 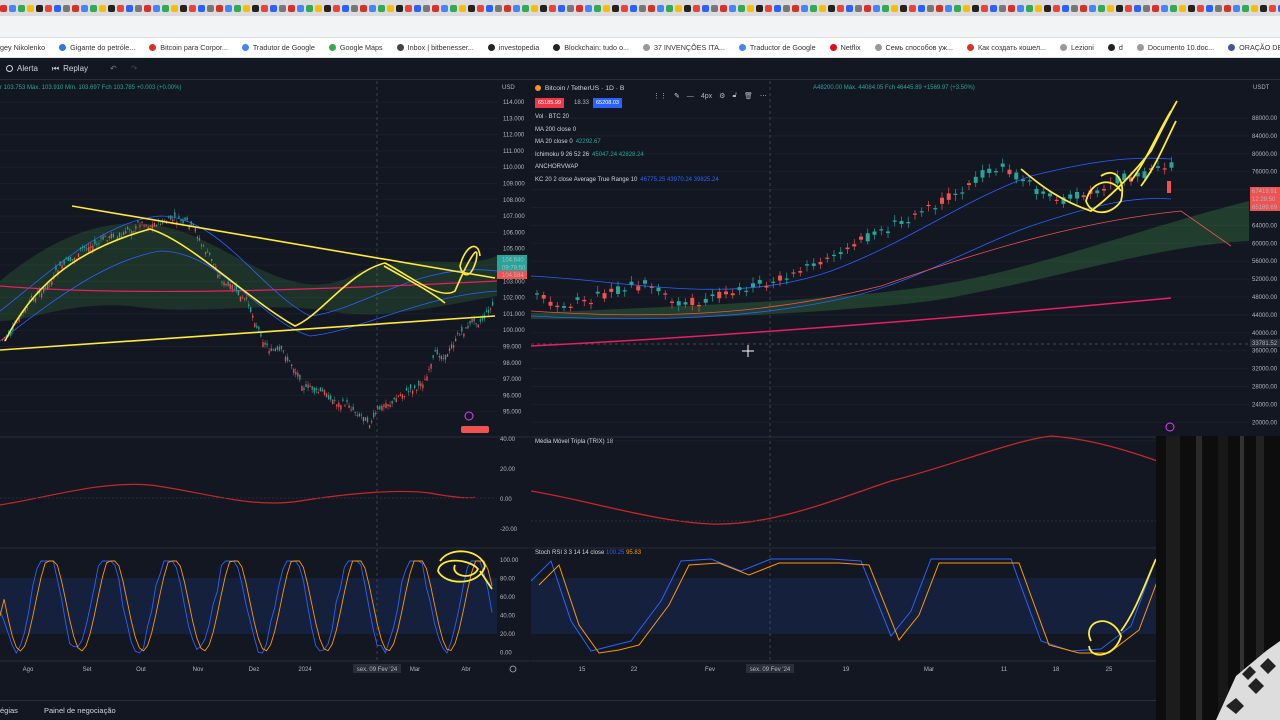 What do you see at coordinates (607, 103) in the screenshot?
I see `buy-button: 65208.03` at bounding box center [607, 103].